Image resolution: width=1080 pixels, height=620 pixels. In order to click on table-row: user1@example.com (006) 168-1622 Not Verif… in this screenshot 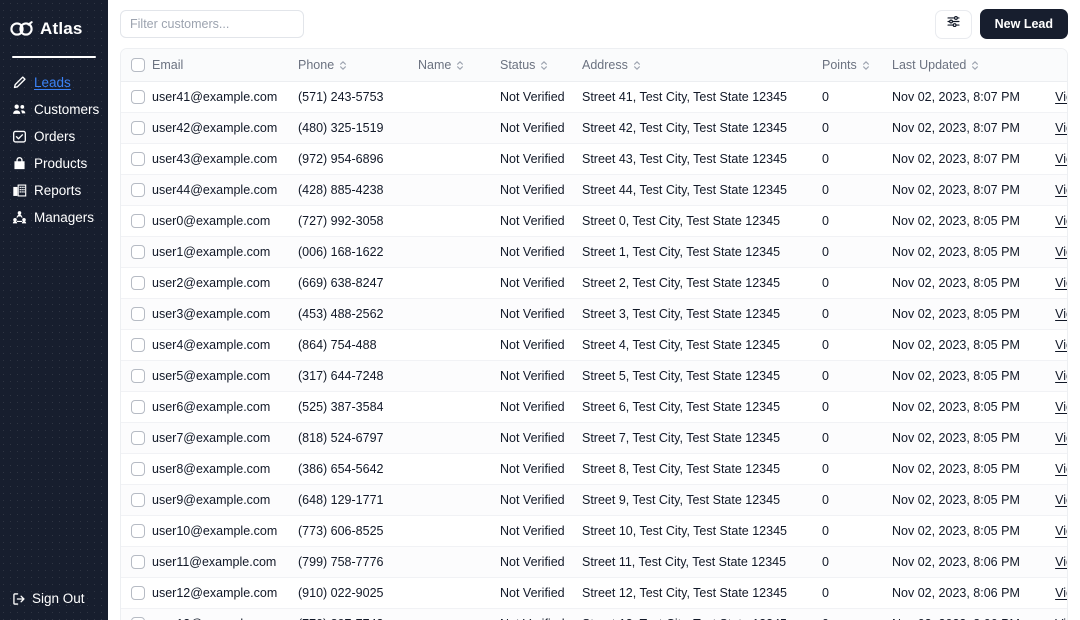, I will do `click(594, 252)`.